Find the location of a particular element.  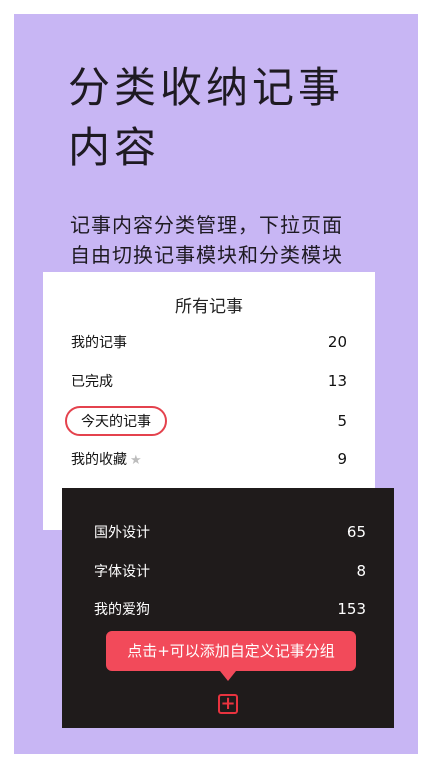

category-count: 65 is located at coordinates (356, 532).